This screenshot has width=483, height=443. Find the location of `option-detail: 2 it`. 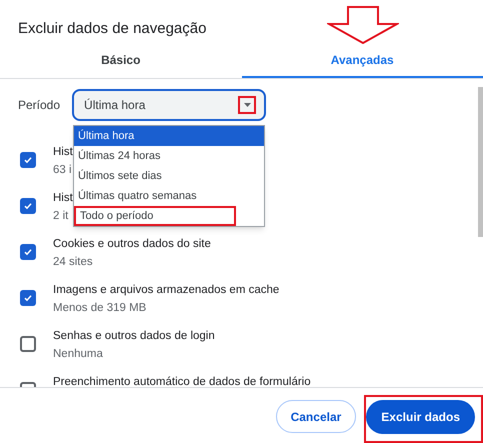

option-detail: 2 it is located at coordinates (61, 216).